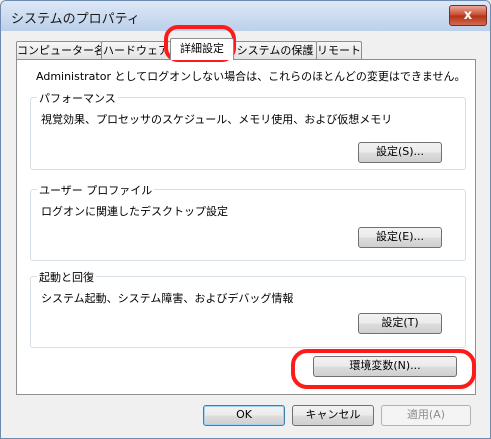 This screenshot has width=491, height=439. Describe the element at coordinates (66, 277) in the screenshot. I see `startup-recovery-label: 起動と回復` at that location.